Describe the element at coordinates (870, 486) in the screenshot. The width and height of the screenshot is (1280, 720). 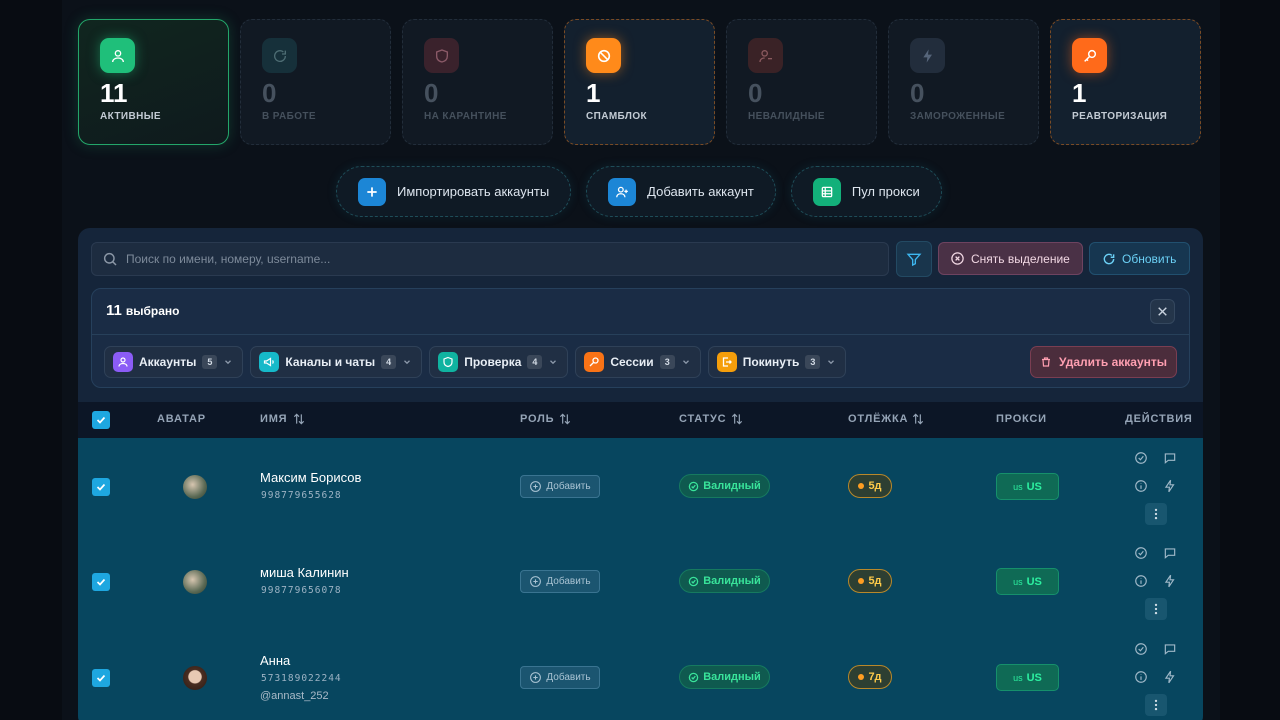
I see `tracking-badge: 5д` at that location.